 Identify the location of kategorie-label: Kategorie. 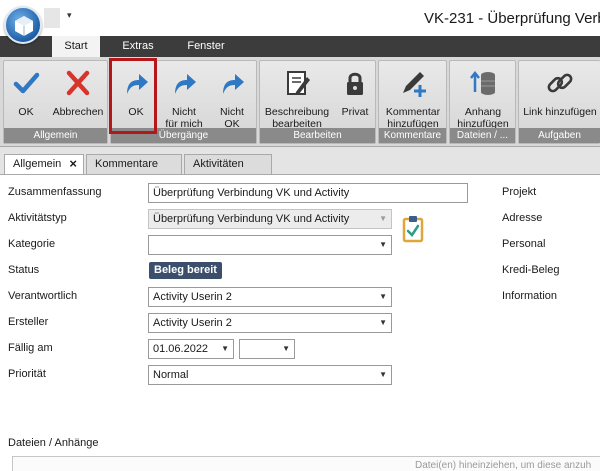
(32, 244).